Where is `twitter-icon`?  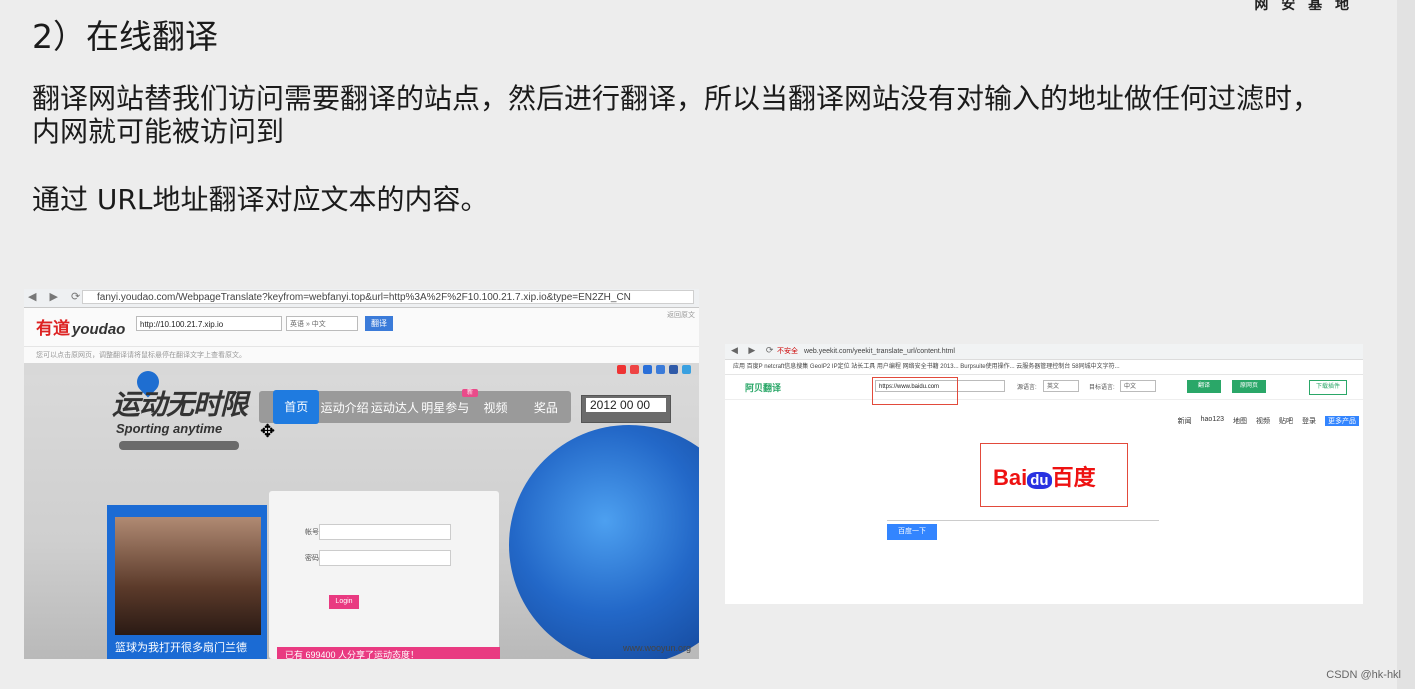
twitter-icon is located at coordinates (686, 369).